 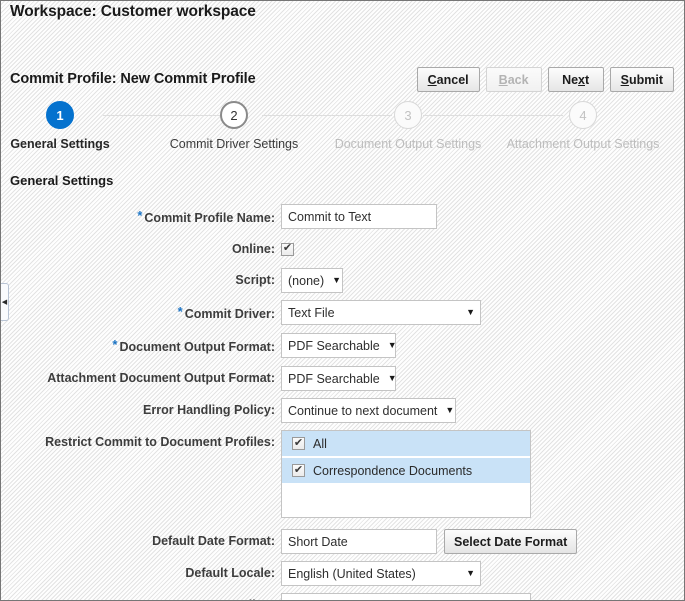 I want to click on label-attachment-document-output-format: Attachment Document Output Format:, so click(x=161, y=378).